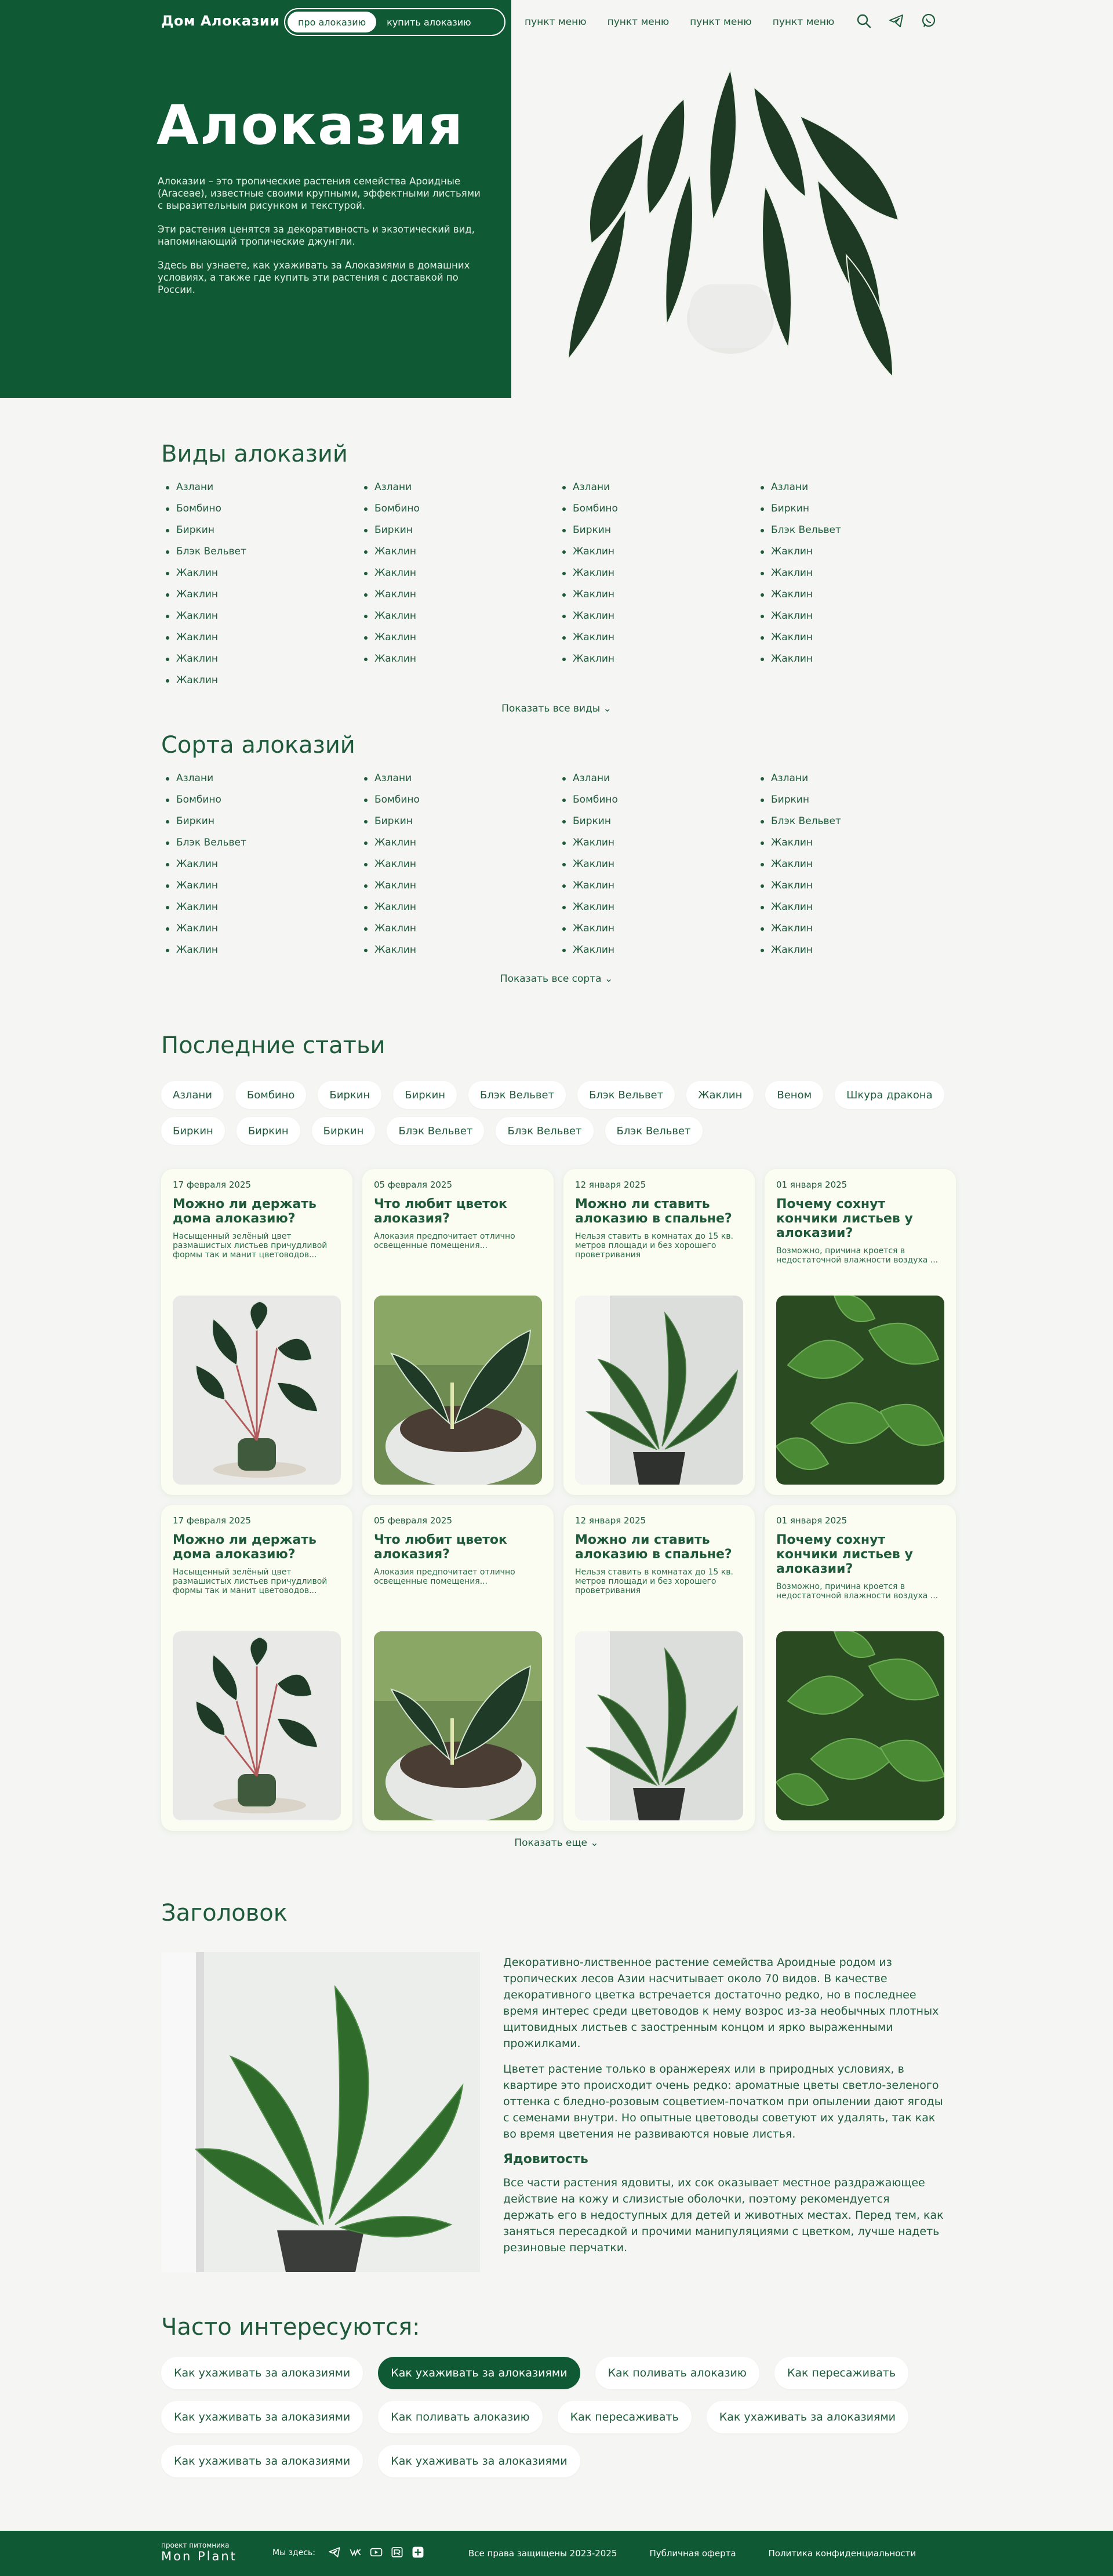  What do you see at coordinates (556, 1843) in the screenshot?
I see `show-more-articles-button: Показать еще ⌄` at bounding box center [556, 1843].